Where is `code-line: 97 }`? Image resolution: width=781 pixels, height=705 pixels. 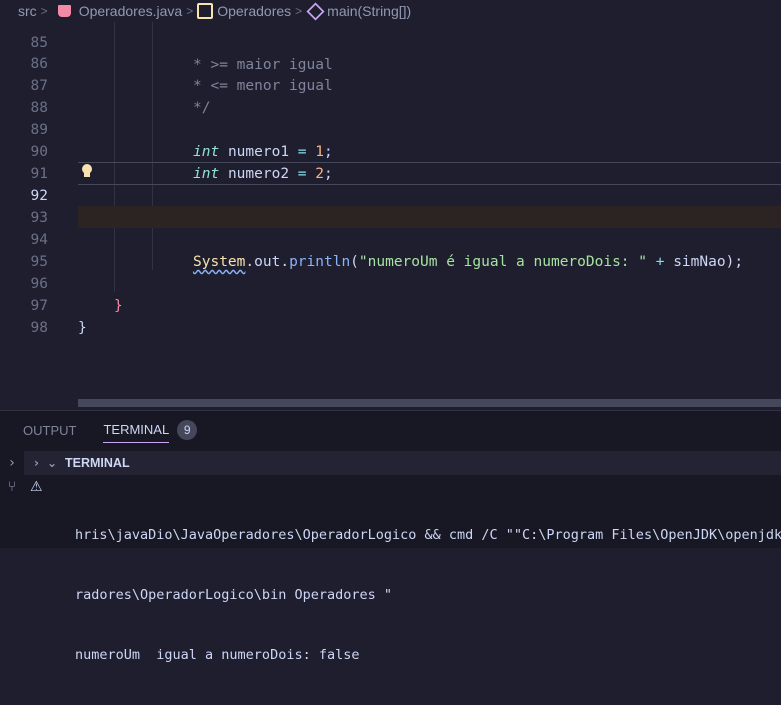 code-line: 97 } is located at coordinates (390, 304).